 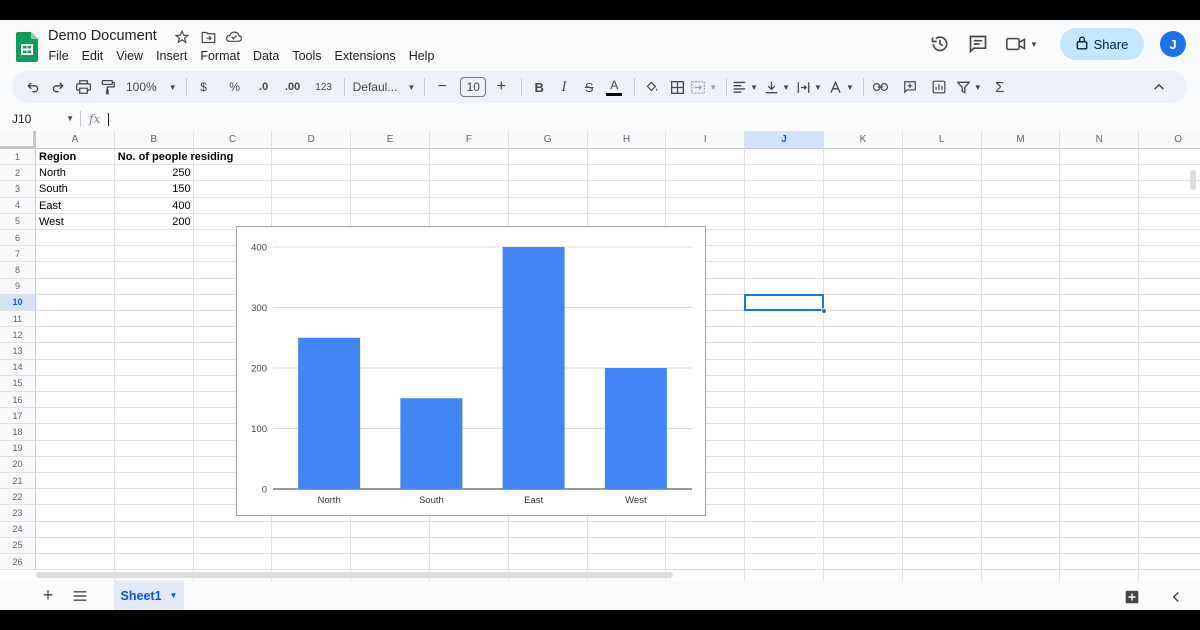 I want to click on column-header-j: J, so click(x=784, y=140).